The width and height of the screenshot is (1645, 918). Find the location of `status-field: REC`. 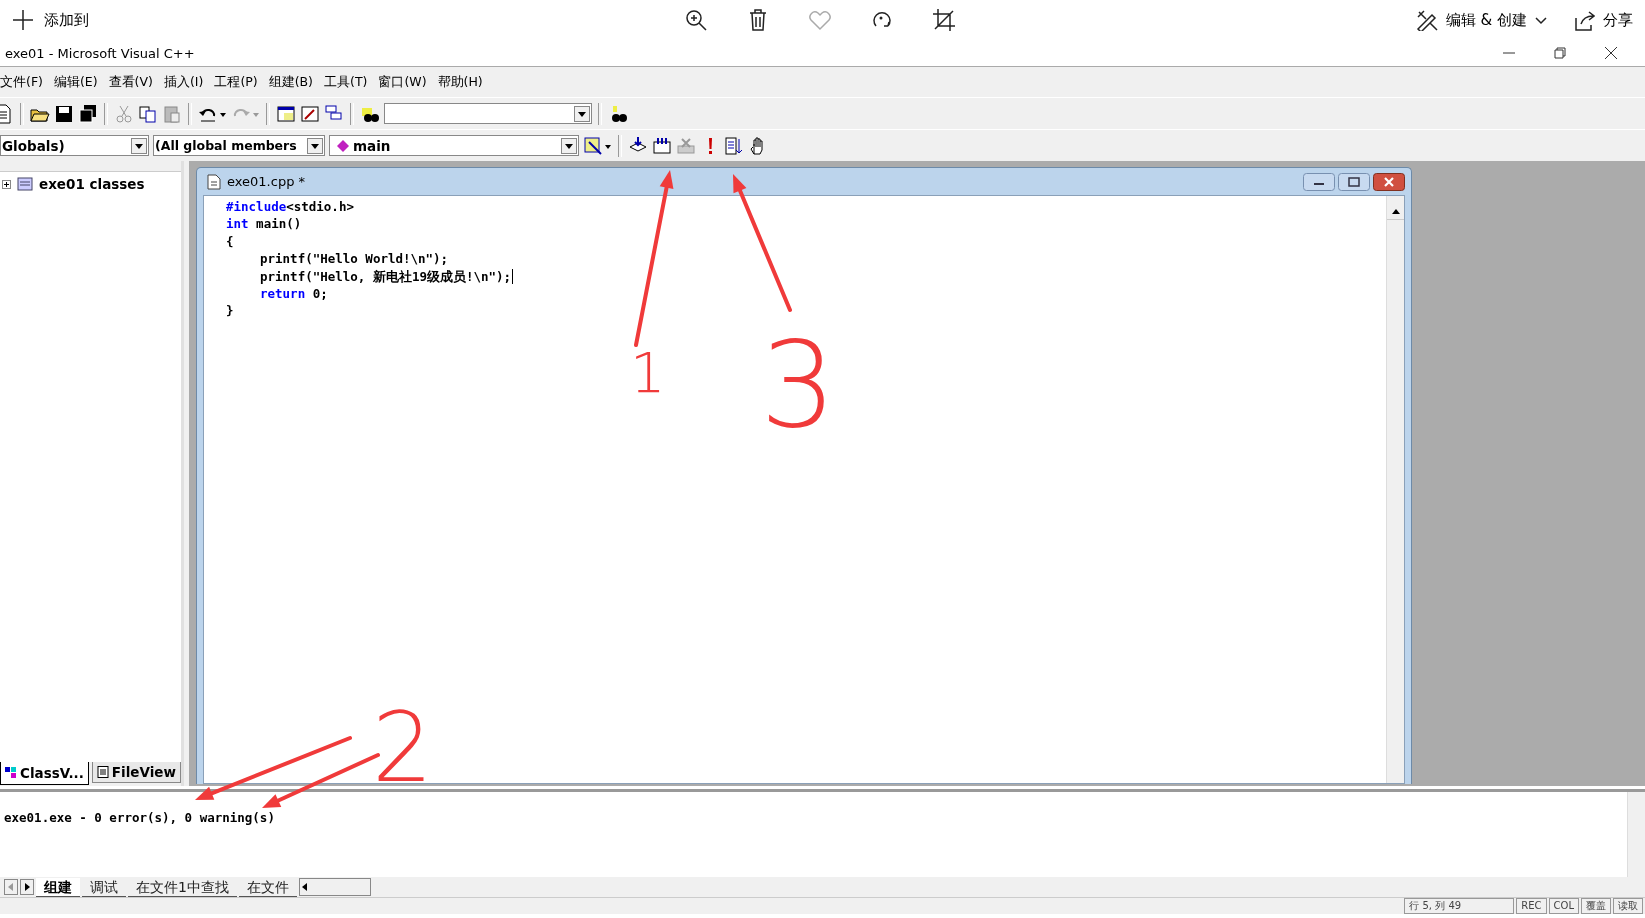

status-field: REC is located at coordinates (1531, 906).